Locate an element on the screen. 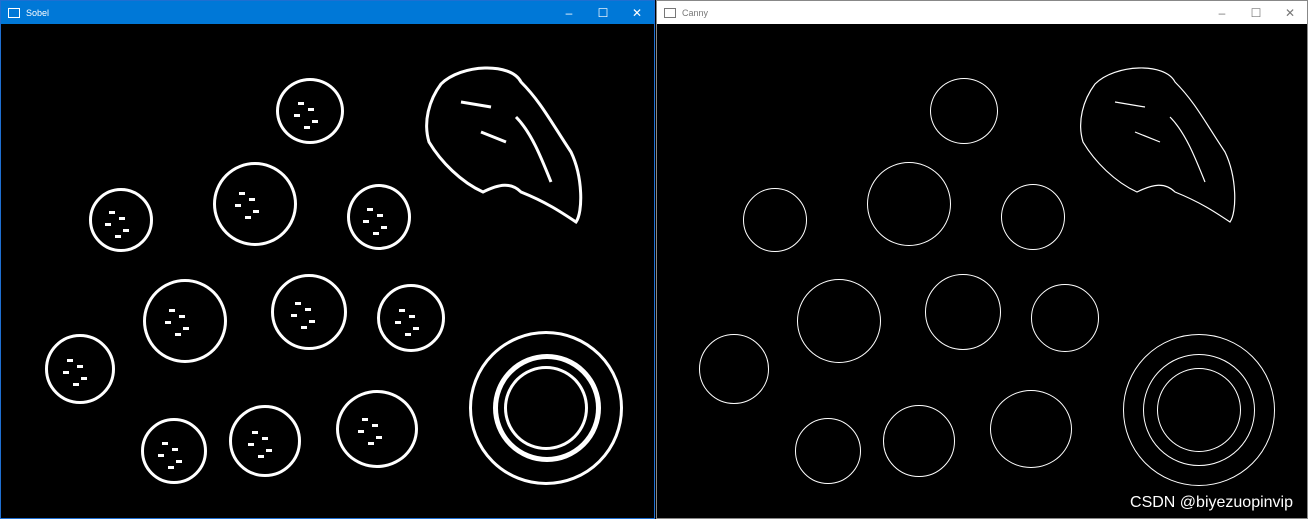 The image size is (1308, 519). sobel-window-title: Sobel is located at coordinates (38, 12).